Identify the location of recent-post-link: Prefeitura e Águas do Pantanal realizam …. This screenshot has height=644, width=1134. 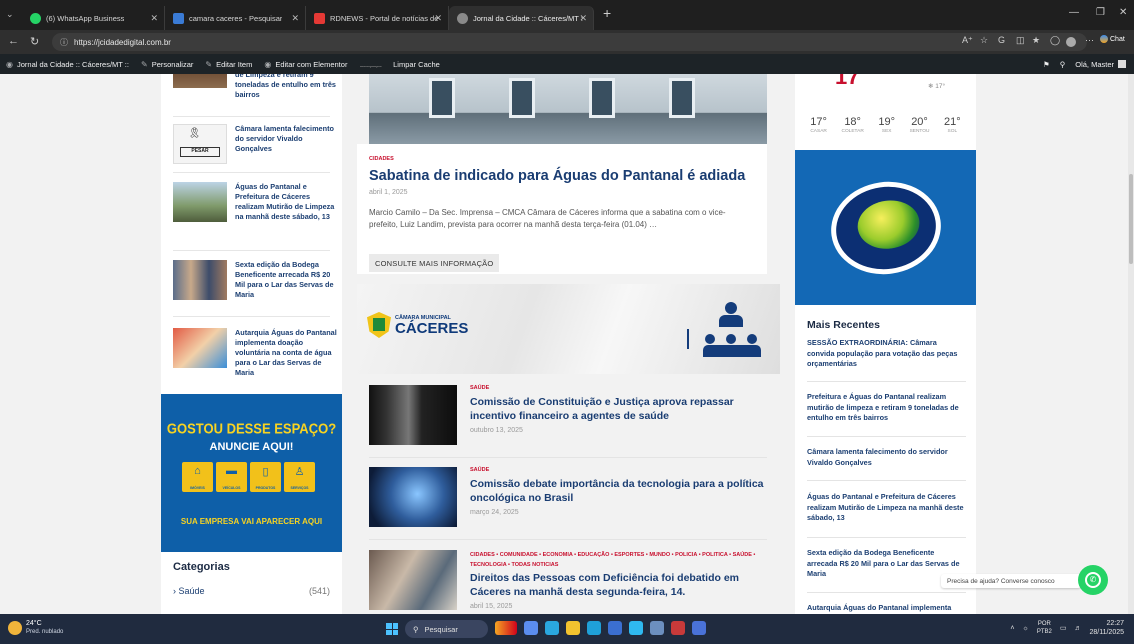
(886, 408).